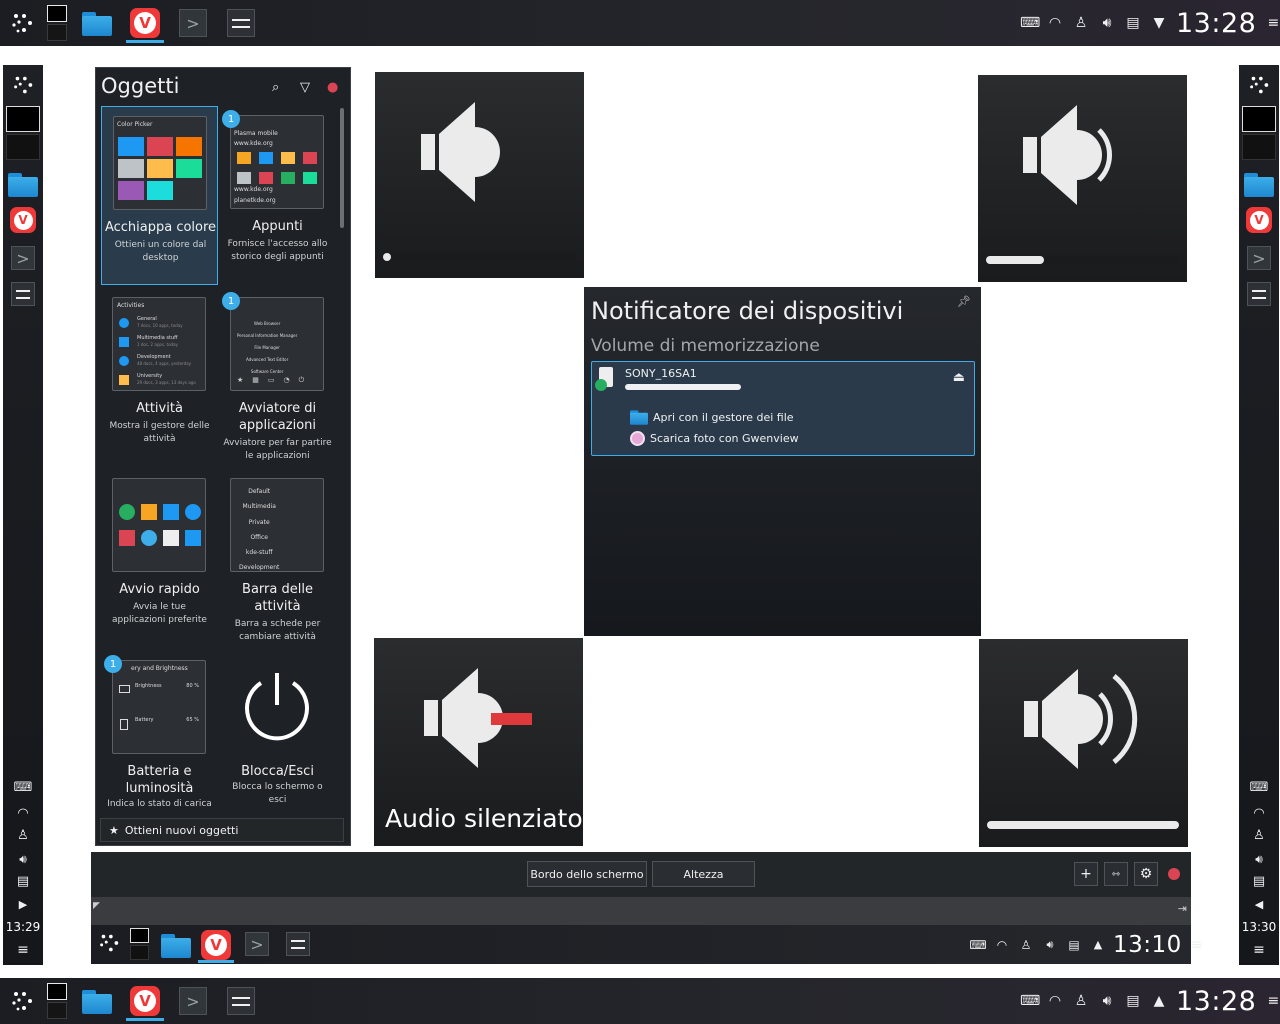 The height and width of the screenshot is (1024, 1280). I want to click on get-new-widgets-button: ★ Ottieni nuovi oggetti, so click(222, 830).